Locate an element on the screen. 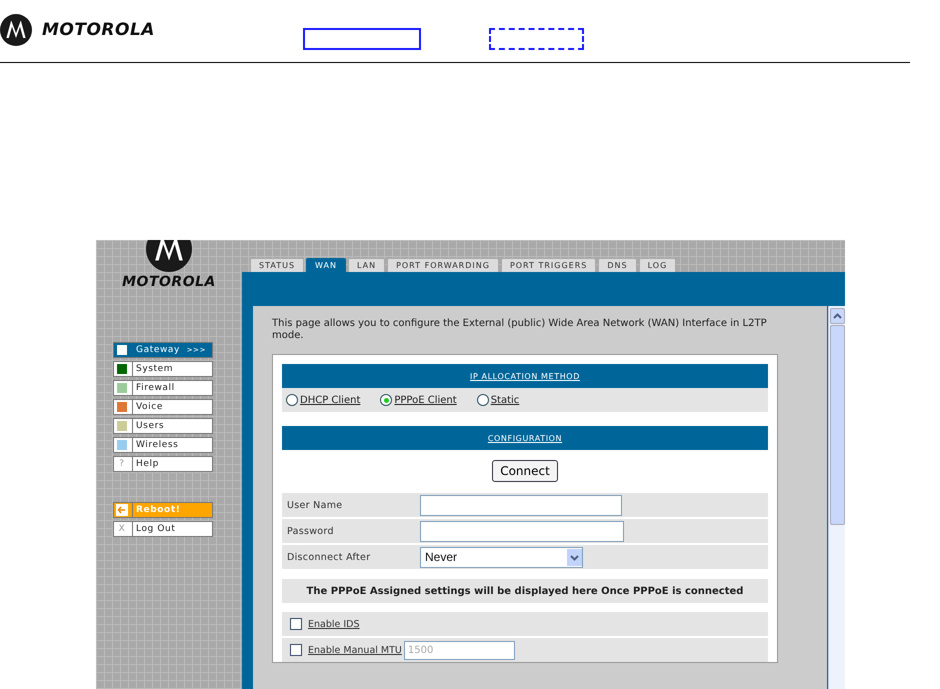  logout-button: X Log Out is located at coordinates (163, 529).